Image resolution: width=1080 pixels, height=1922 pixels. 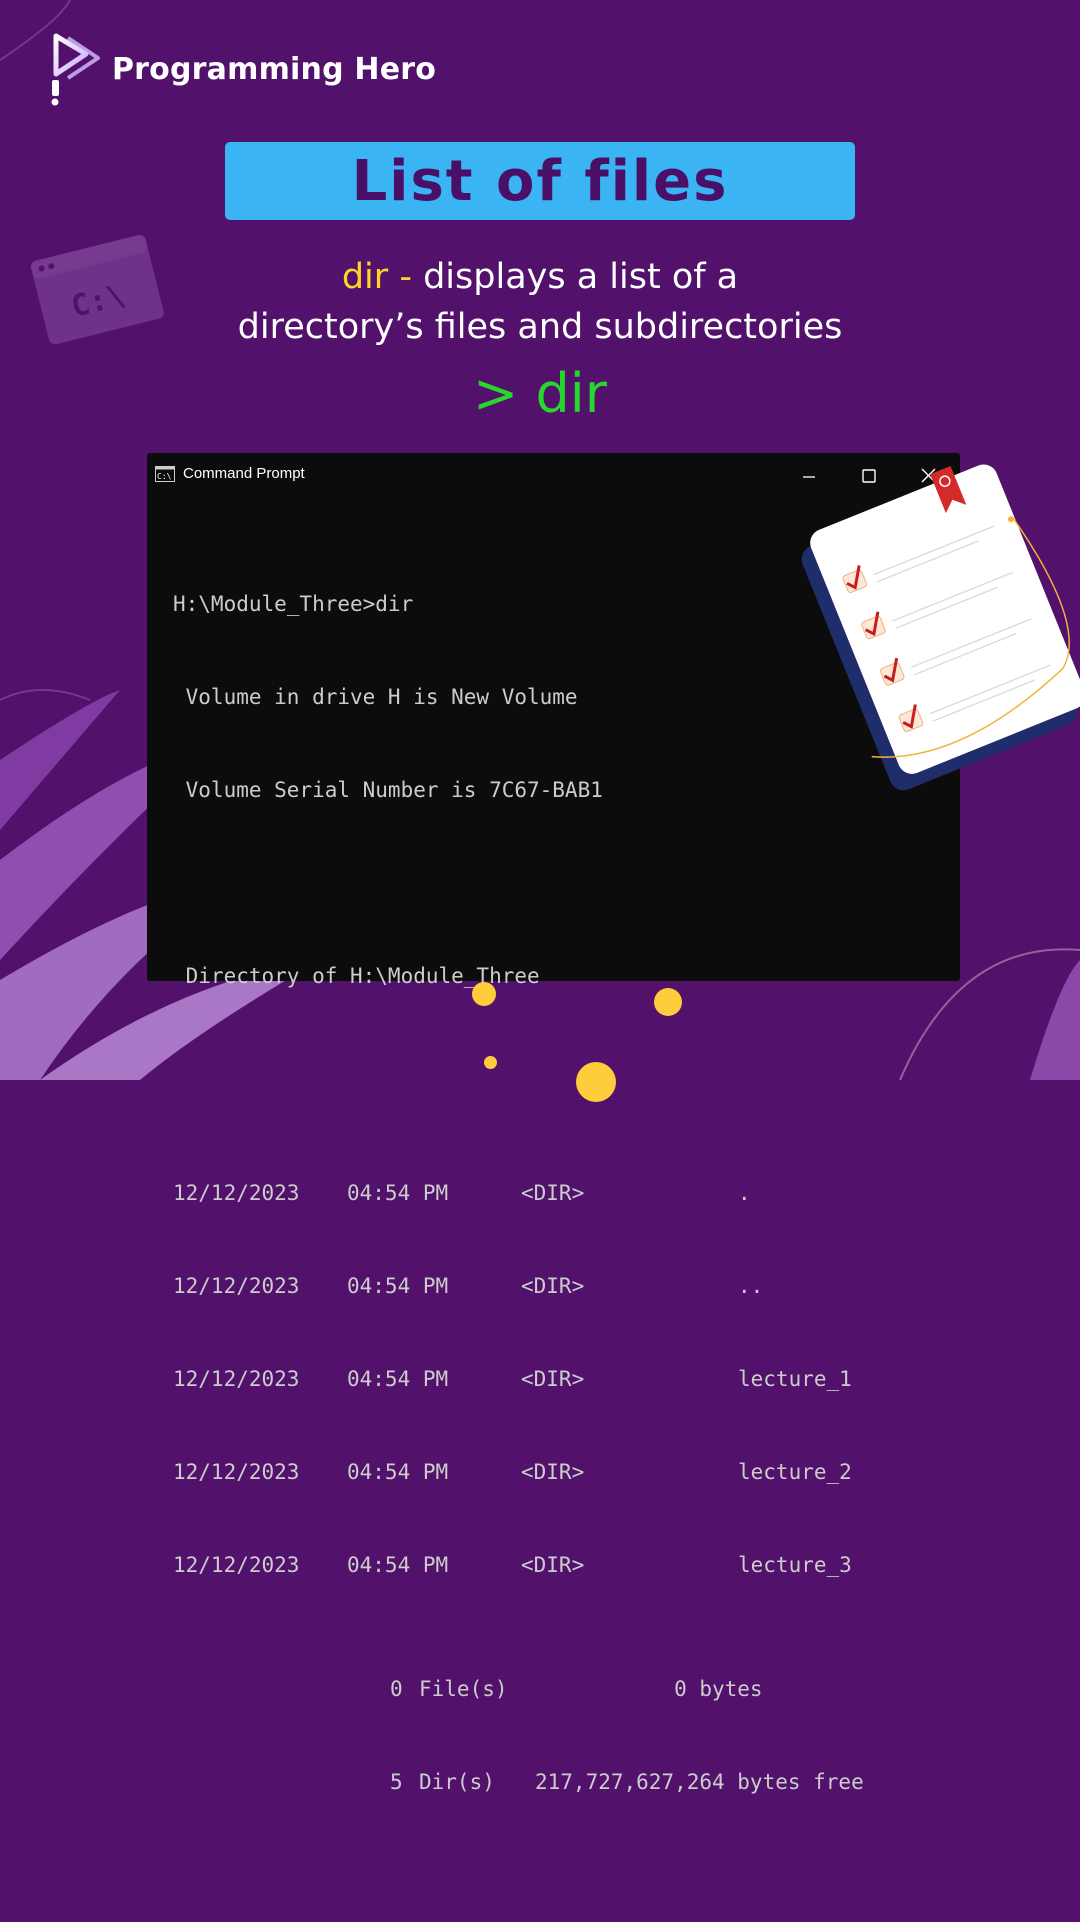 I want to click on description-text-1: displays a list of a, so click(x=581, y=277).